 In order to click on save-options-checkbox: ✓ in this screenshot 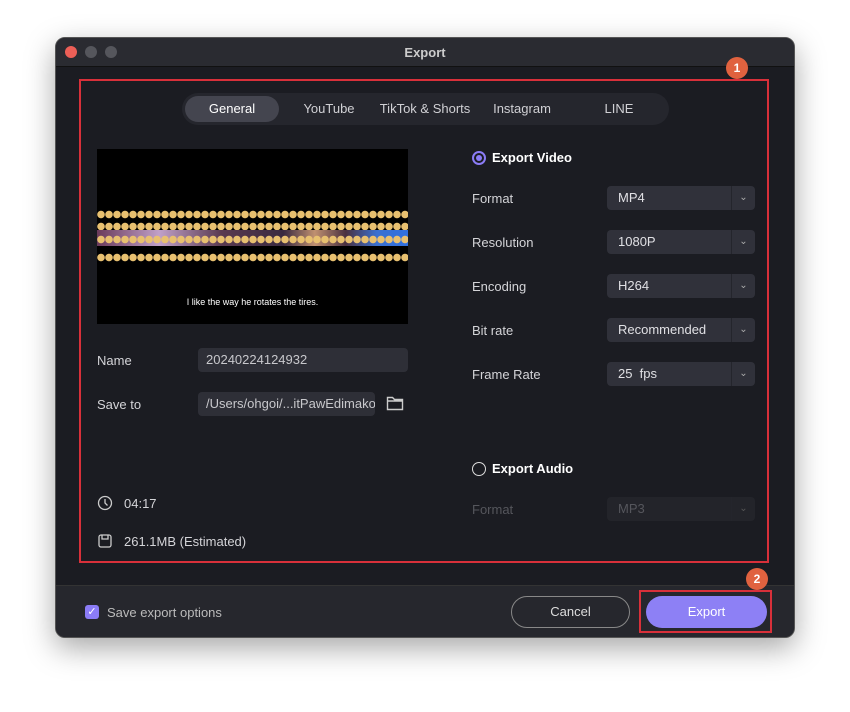, I will do `click(92, 612)`.